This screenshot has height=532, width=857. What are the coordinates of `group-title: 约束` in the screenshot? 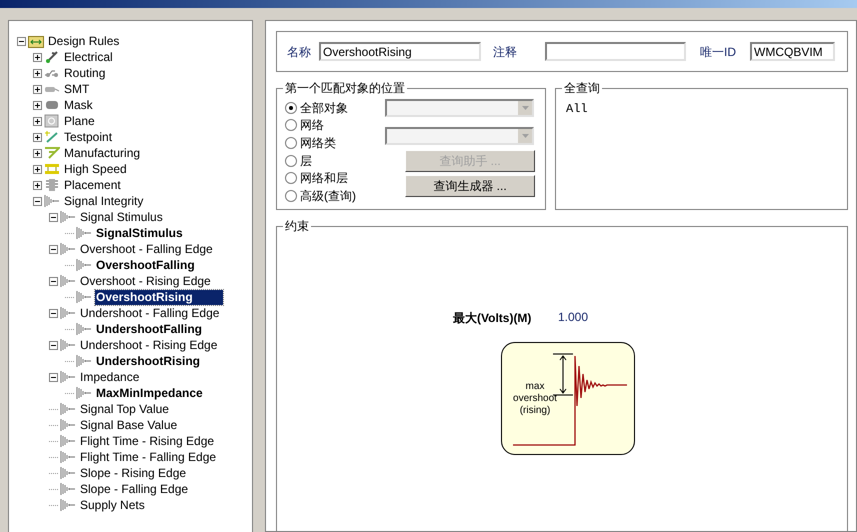 It's located at (297, 226).